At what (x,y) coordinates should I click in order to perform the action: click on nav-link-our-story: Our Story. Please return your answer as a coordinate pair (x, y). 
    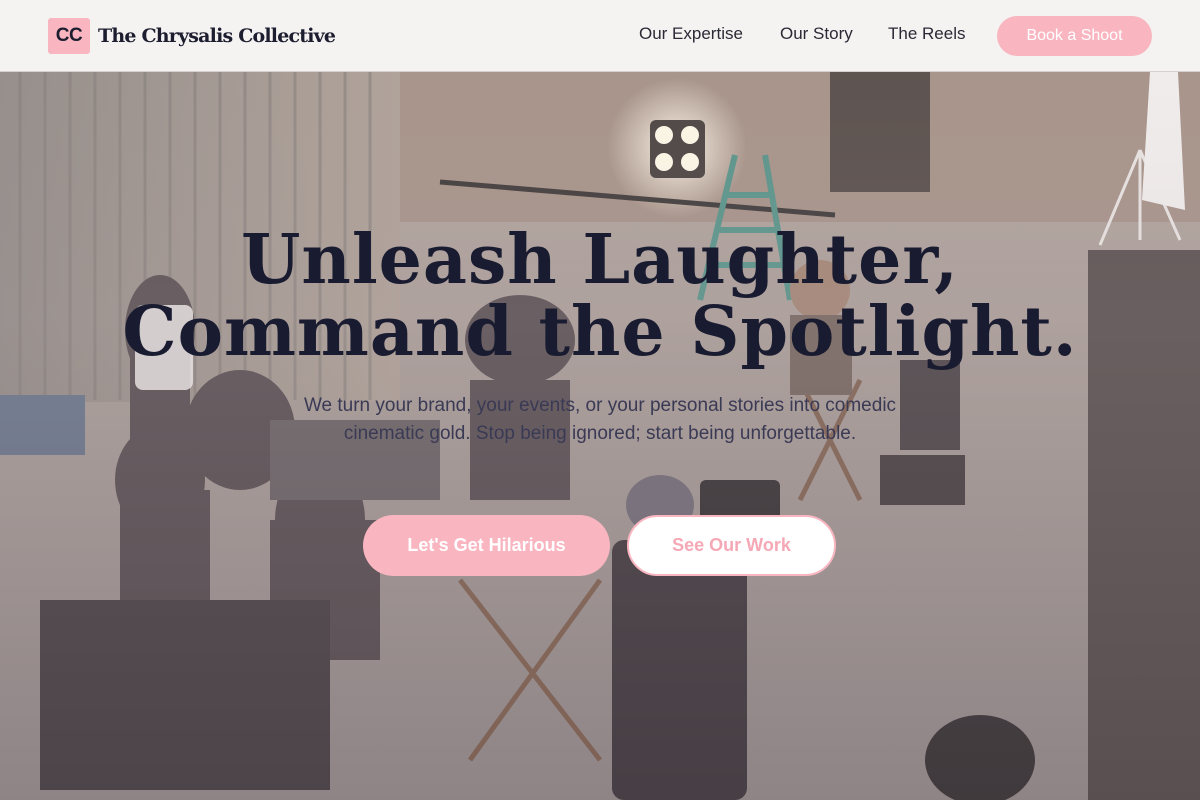
    Looking at the image, I should click on (816, 34).